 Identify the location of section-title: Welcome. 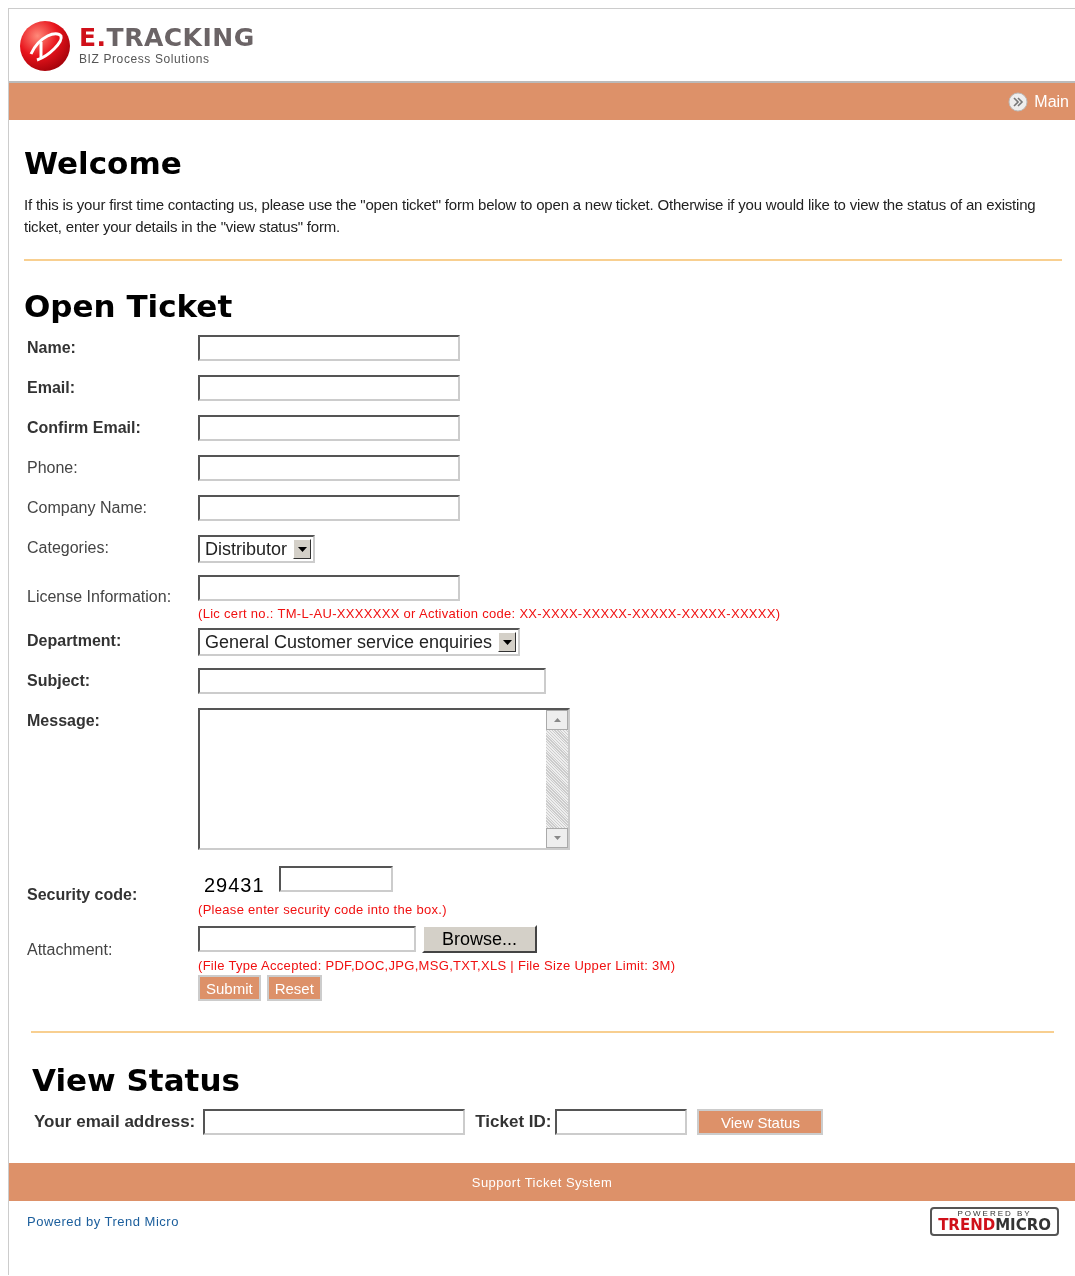
(103, 163).